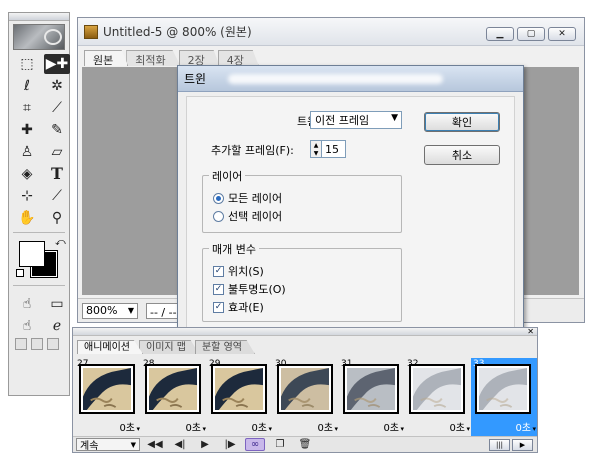 The height and width of the screenshot is (461, 596). Describe the element at coordinates (39, 17) in the screenshot. I see `palette-title-bar` at that location.